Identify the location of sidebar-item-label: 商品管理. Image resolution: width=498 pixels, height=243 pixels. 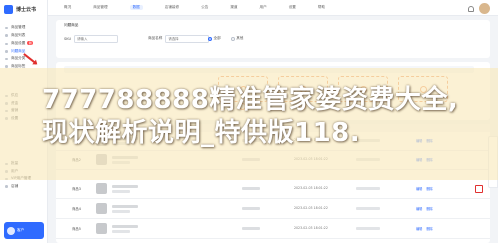
(18, 27).